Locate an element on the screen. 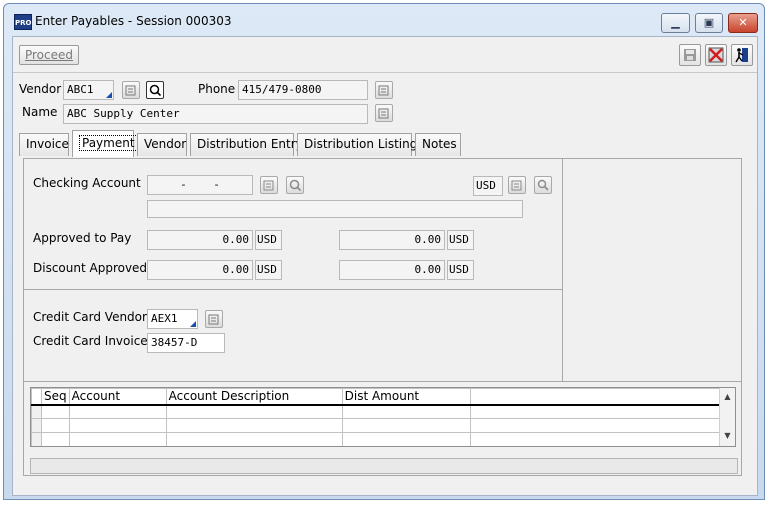 This screenshot has width=770, height=505. credit-card-vendor-lookup-button is located at coordinates (214, 319).